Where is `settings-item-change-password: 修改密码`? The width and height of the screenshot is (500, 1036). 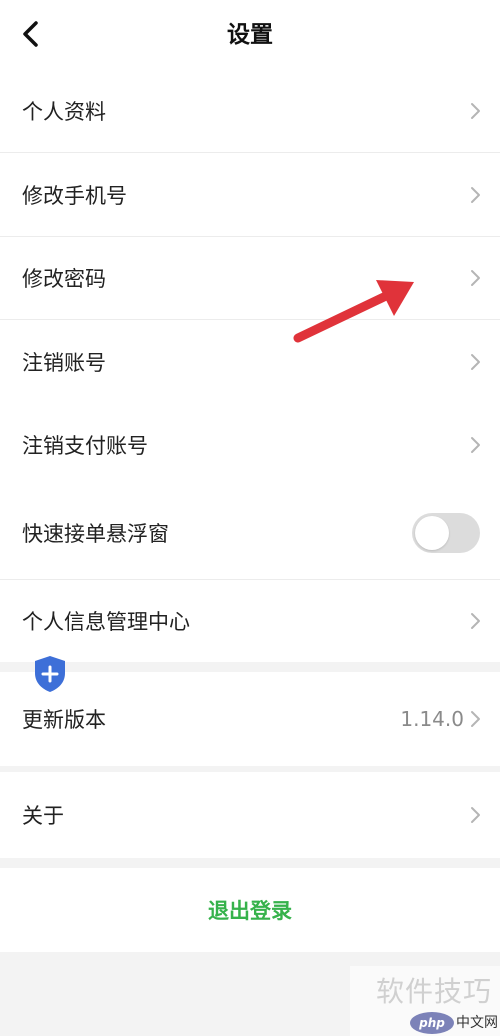
settings-item-change-password: 修改密码 is located at coordinates (250, 278).